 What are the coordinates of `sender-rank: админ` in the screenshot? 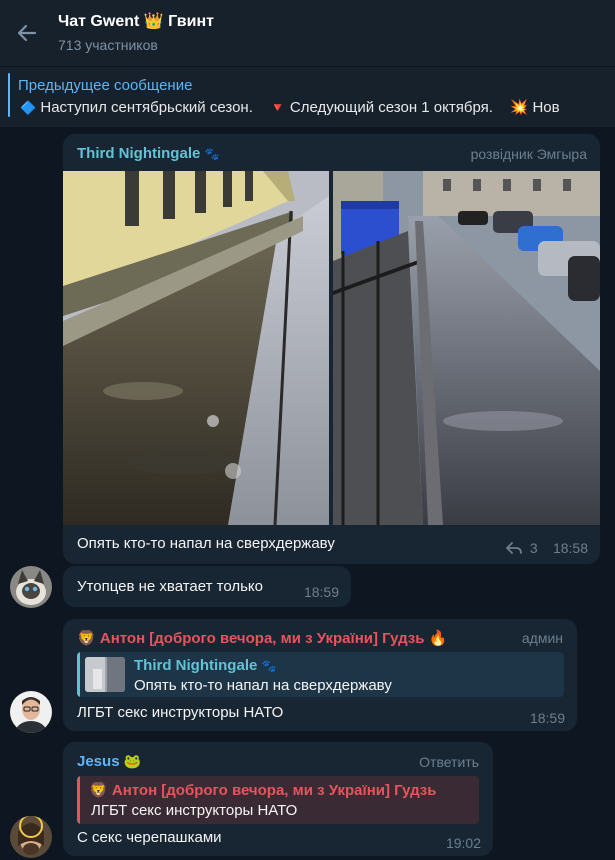 It's located at (542, 638).